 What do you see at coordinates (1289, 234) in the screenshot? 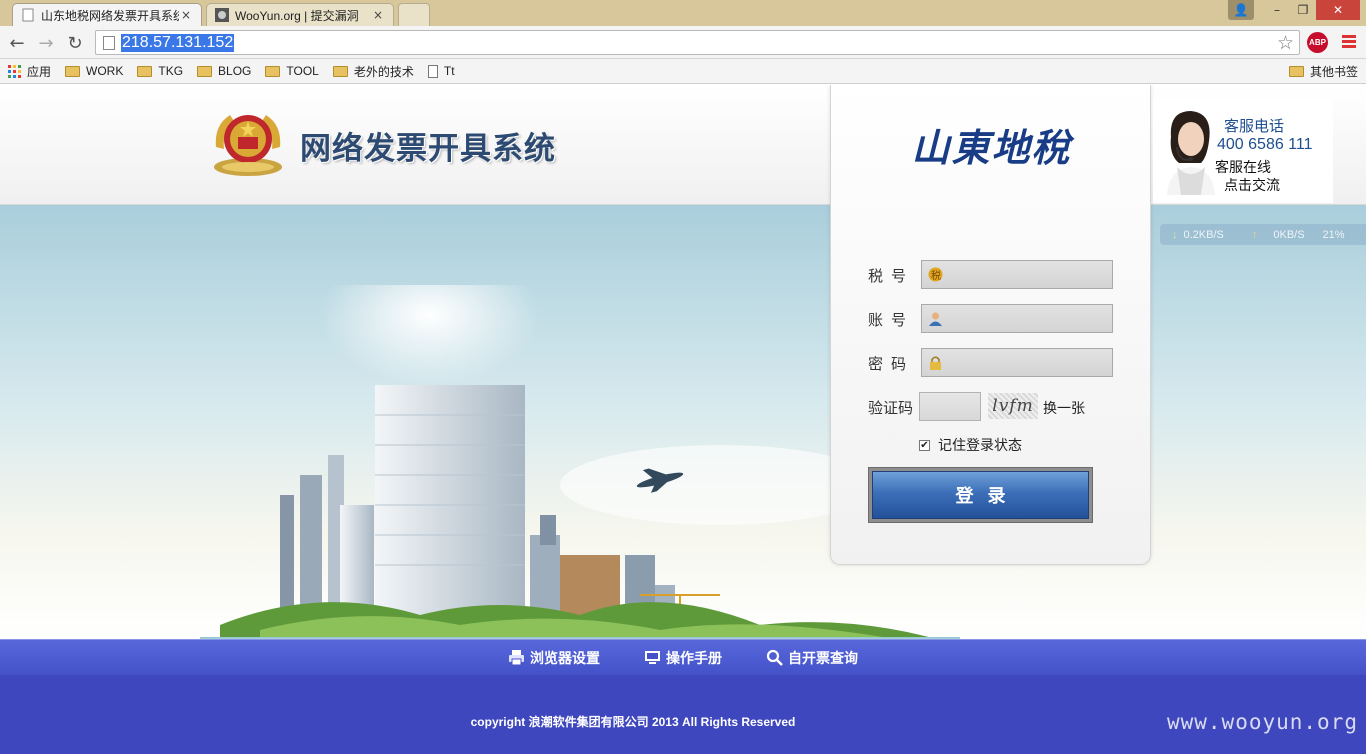
I see `upload-speed: 0KB/S` at bounding box center [1289, 234].